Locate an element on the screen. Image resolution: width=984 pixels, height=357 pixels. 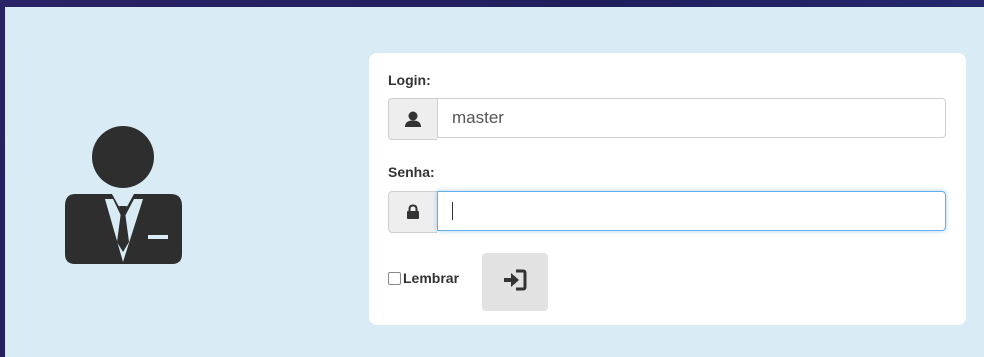
login-value: master is located at coordinates (478, 117).